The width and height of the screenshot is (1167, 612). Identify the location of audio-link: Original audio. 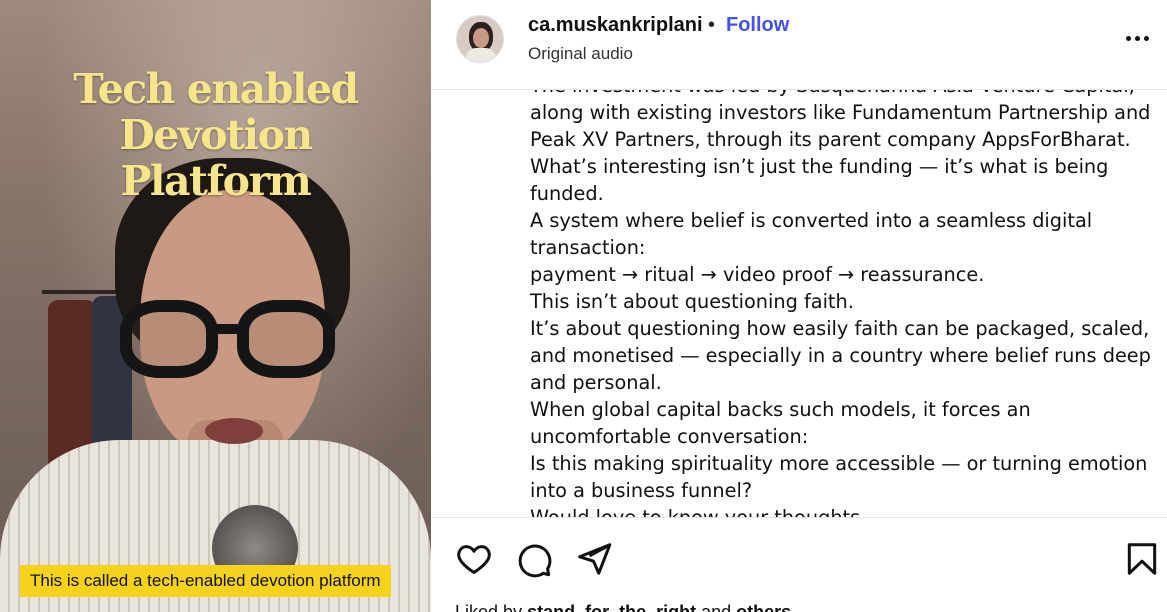
(580, 54).